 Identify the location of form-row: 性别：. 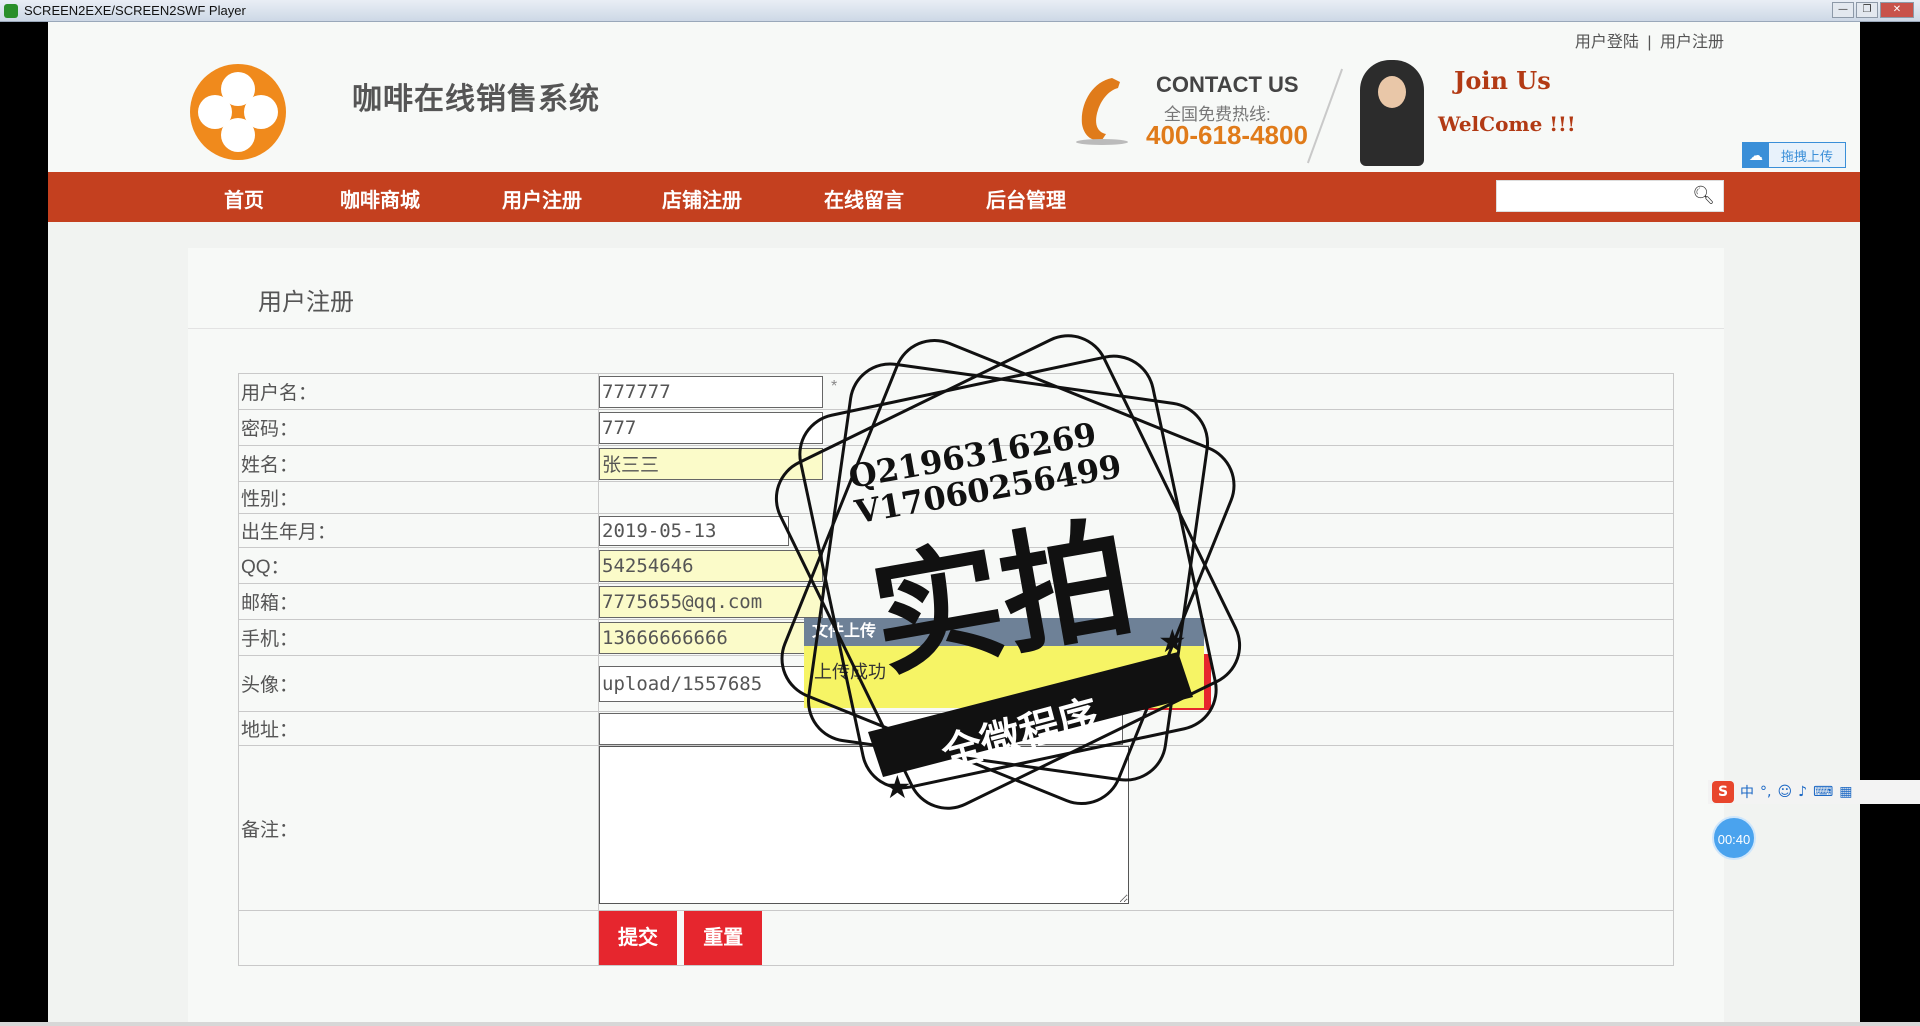
(956, 497).